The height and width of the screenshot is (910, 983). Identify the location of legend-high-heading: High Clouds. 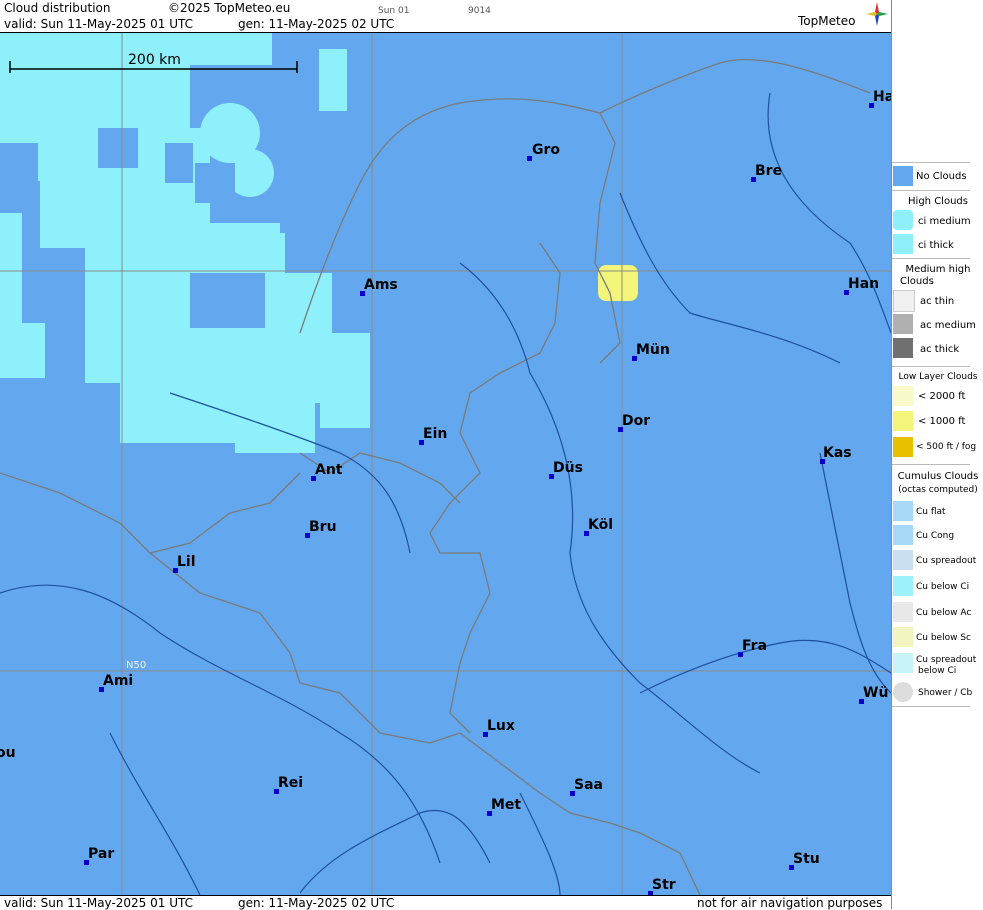
(938, 201).